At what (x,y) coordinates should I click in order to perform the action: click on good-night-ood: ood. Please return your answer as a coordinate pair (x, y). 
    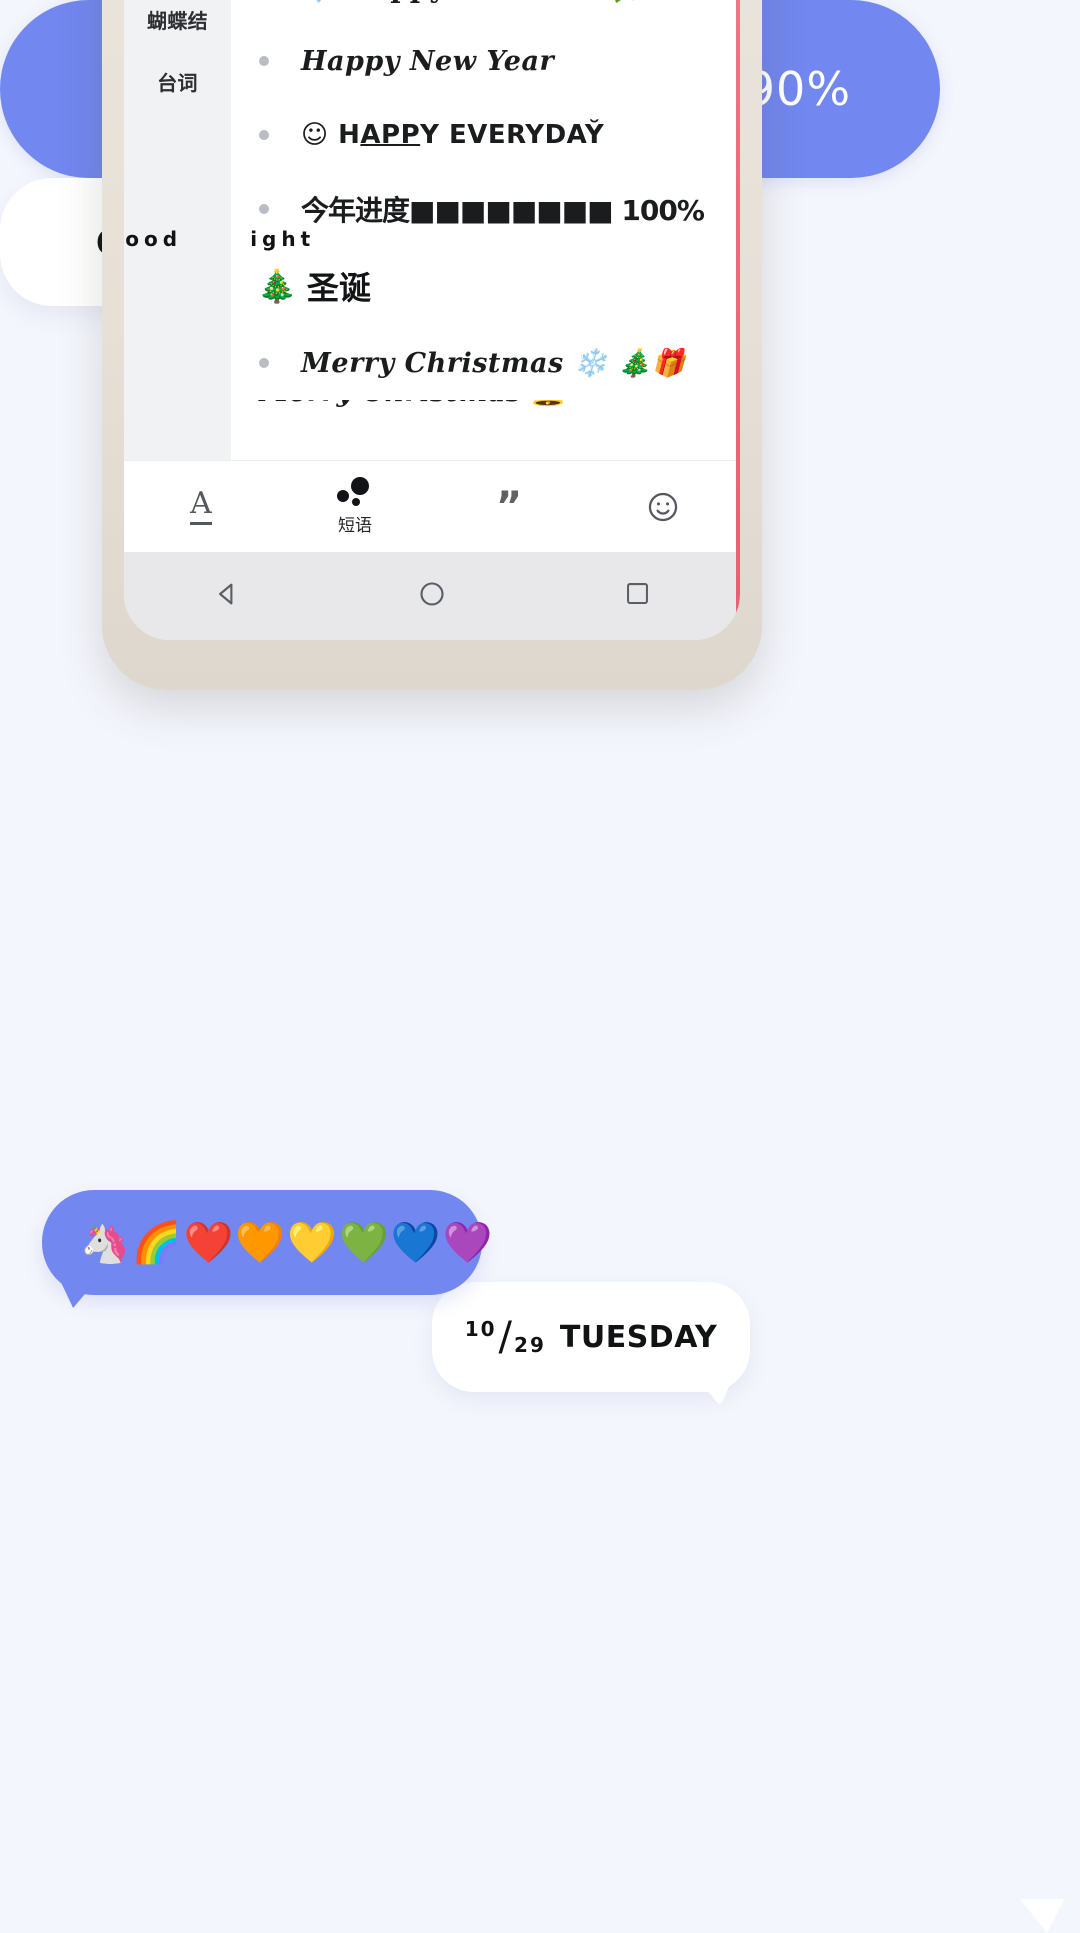
    Looking at the image, I should click on (154, 239).